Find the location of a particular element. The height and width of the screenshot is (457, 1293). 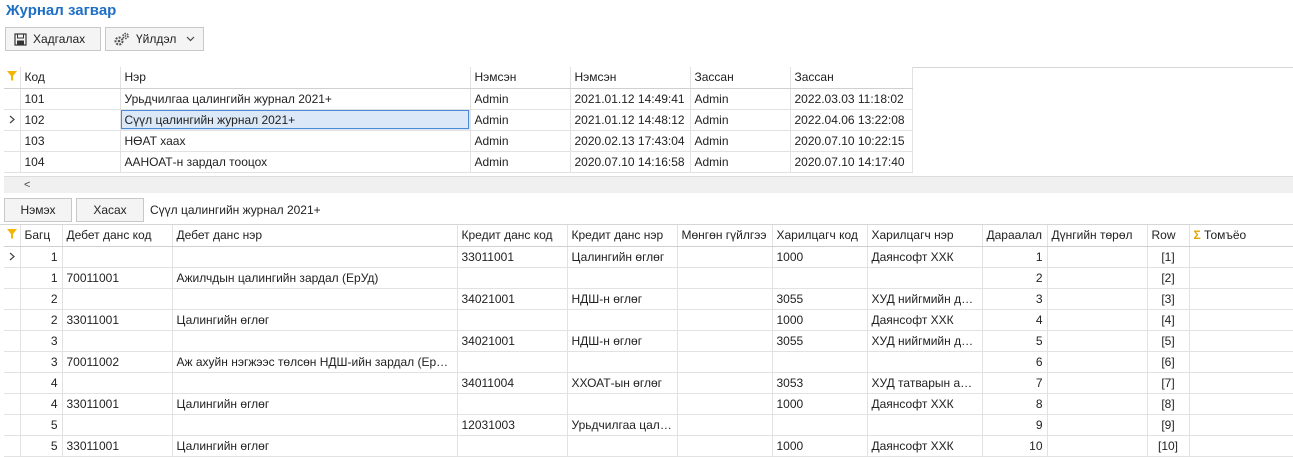

cell-debit-code: 70011001 is located at coordinates (117, 278).